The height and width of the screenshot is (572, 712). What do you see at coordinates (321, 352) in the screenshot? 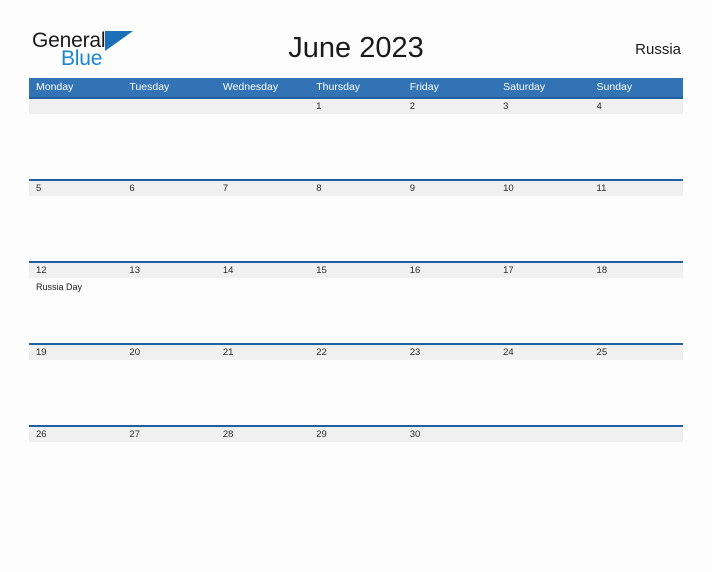
I see `day-number: 22` at bounding box center [321, 352].